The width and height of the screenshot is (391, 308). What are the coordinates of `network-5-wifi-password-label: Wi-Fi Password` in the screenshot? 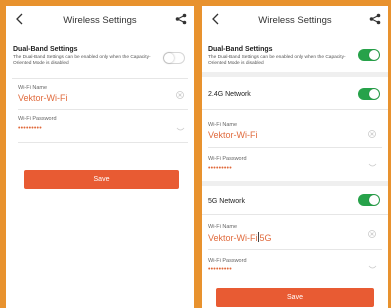 It's located at (227, 261).